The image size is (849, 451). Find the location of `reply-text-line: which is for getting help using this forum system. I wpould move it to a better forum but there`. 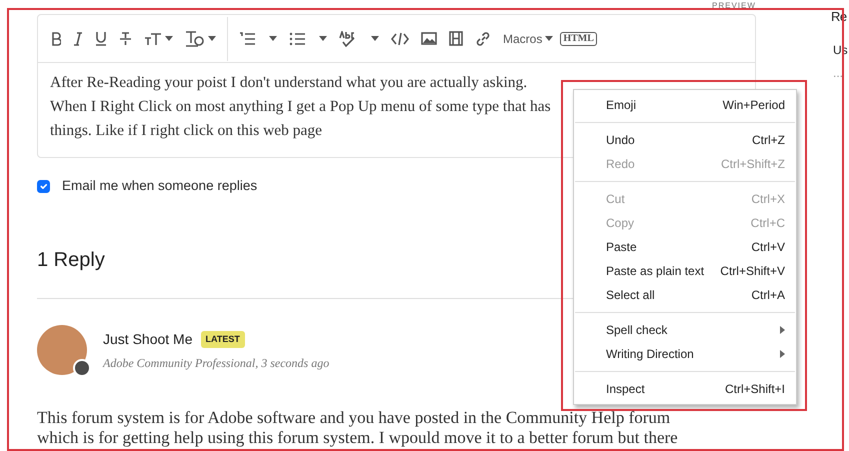

reply-text-line: which is for getting help using this forum system. I wpould move it to a better forum but there is located at coordinates (357, 438).